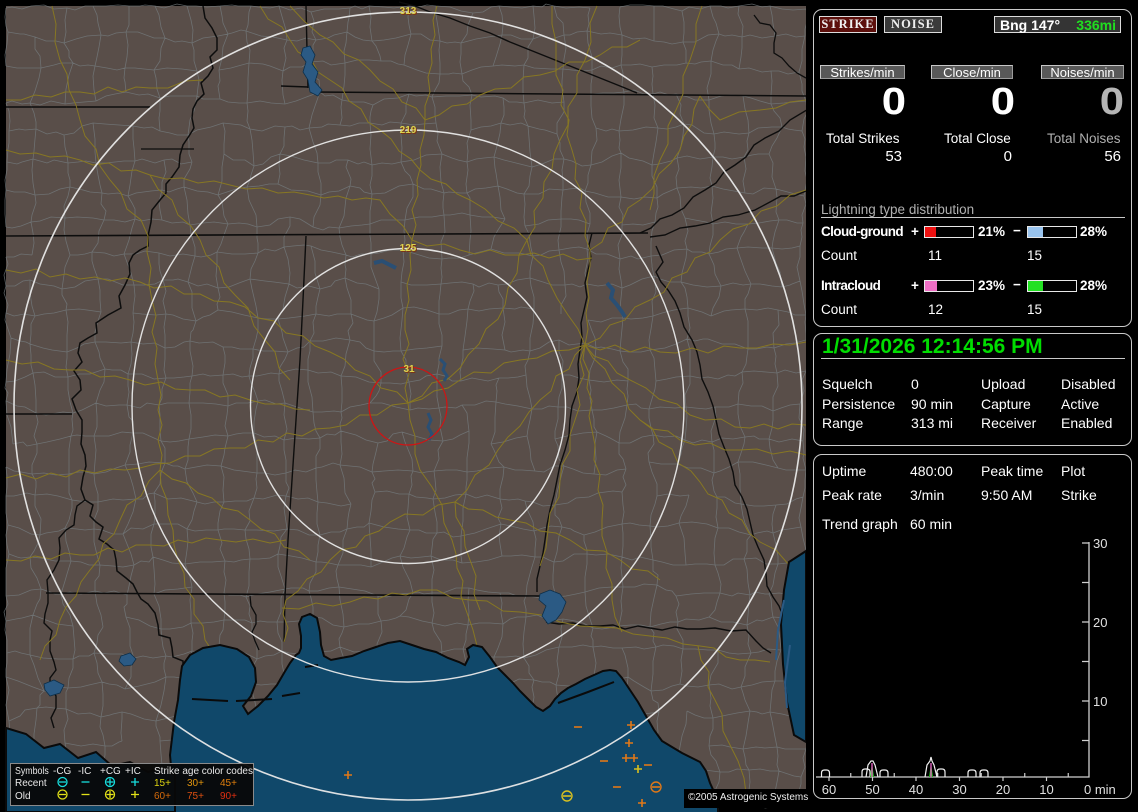 The image size is (1138, 812). I want to click on svg-text: 0 min, so click(1100, 789).